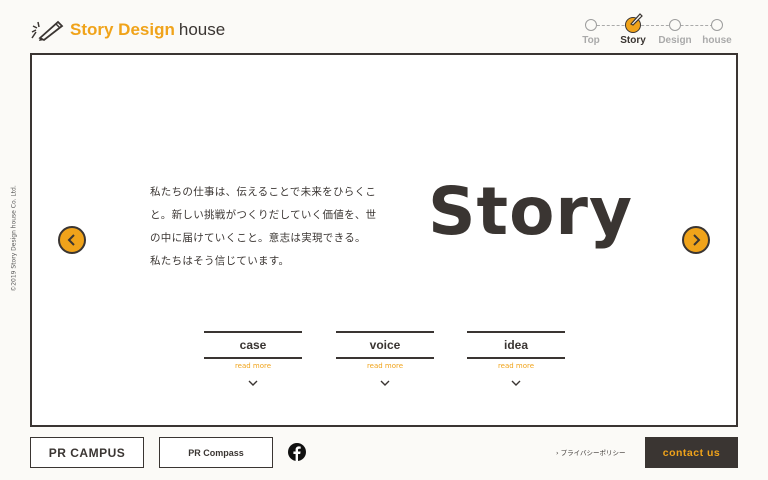 The width and height of the screenshot is (768, 480). I want to click on logo-brand-house: house, so click(202, 29).